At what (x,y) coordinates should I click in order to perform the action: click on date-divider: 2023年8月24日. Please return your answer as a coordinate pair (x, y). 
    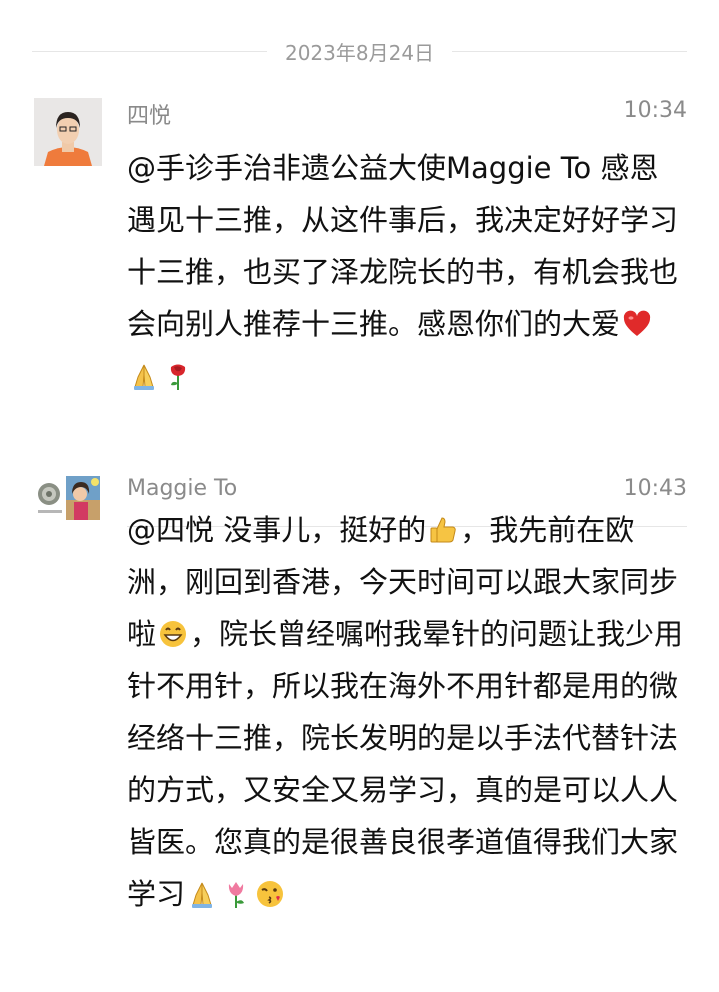
    Looking at the image, I should click on (360, 51).